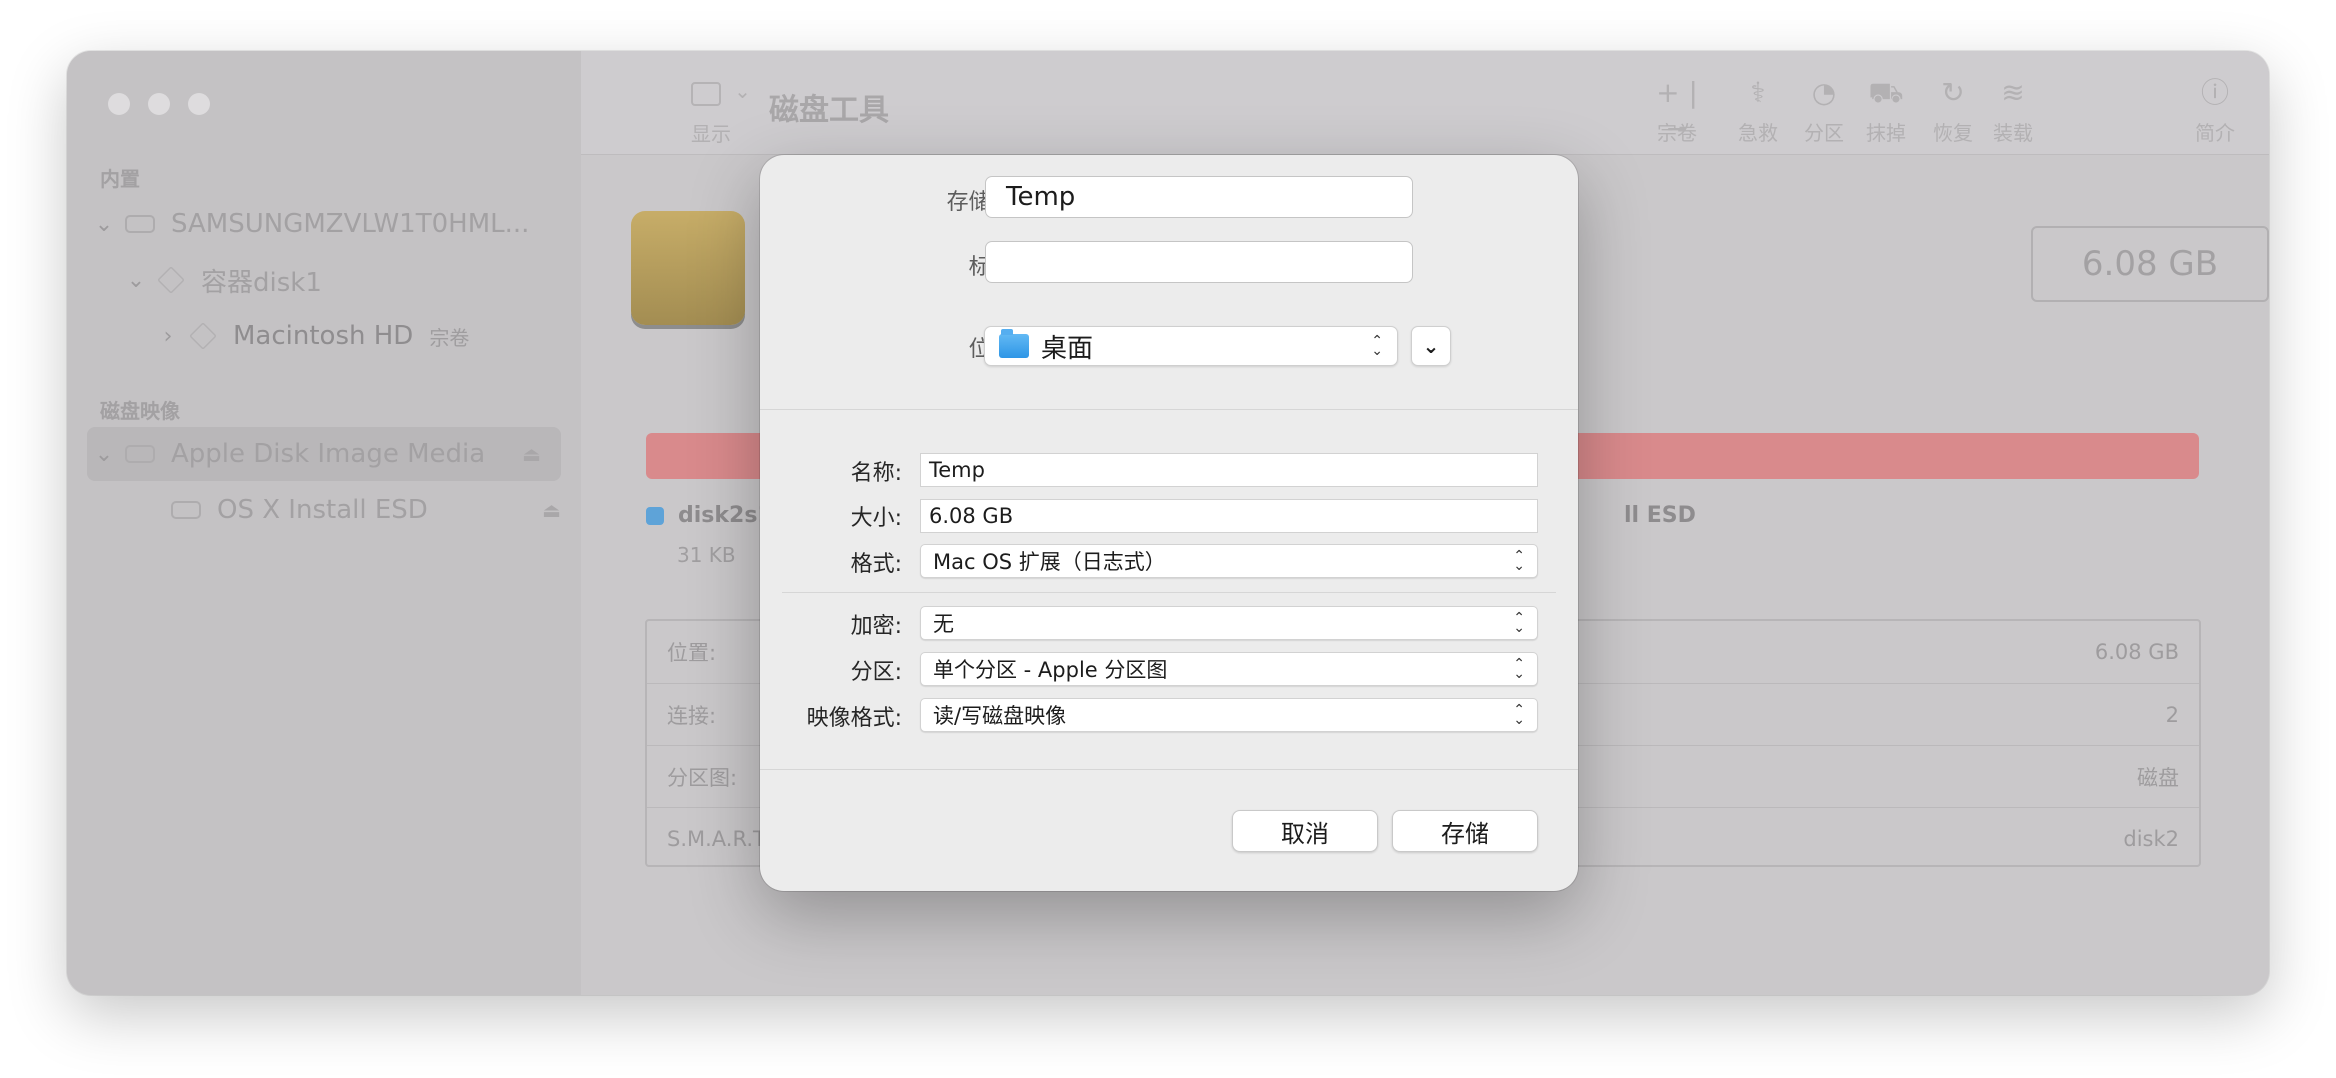 The image size is (2336, 1078). I want to click on tags-input, so click(1199, 262).